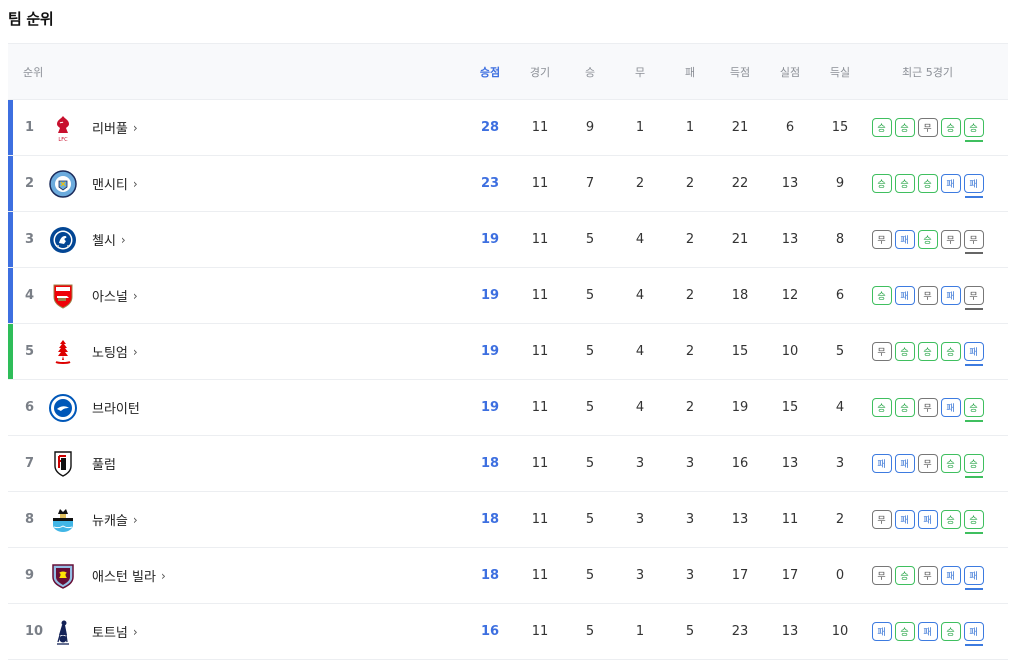  What do you see at coordinates (740, 183) in the screenshot?
I see `team-goals-for: 22` at bounding box center [740, 183].